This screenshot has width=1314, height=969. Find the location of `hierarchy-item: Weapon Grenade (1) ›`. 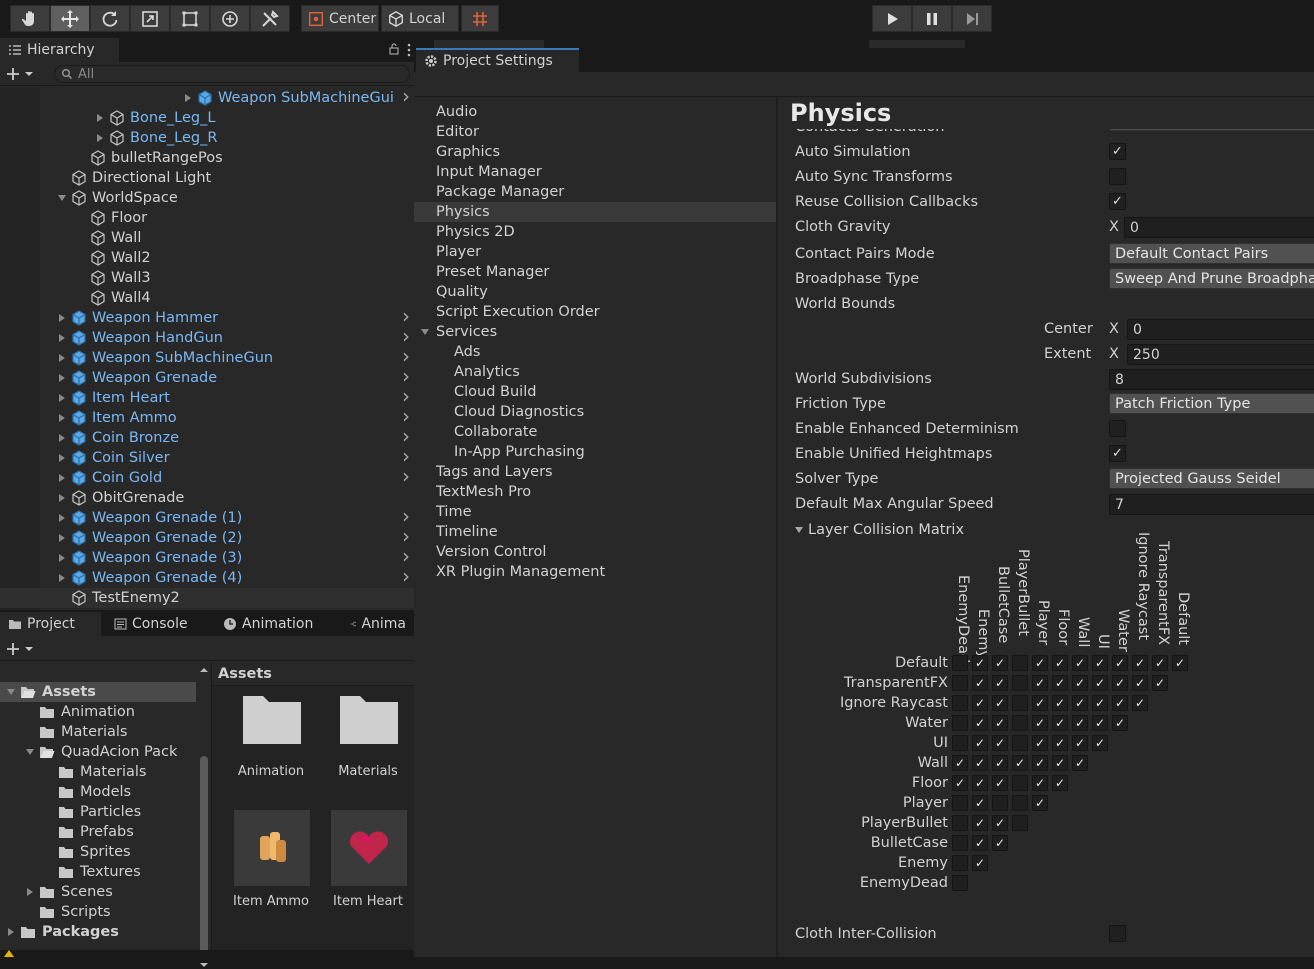

hierarchy-item: Weapon Grenade (1) › is located at coordinates (207, 516).